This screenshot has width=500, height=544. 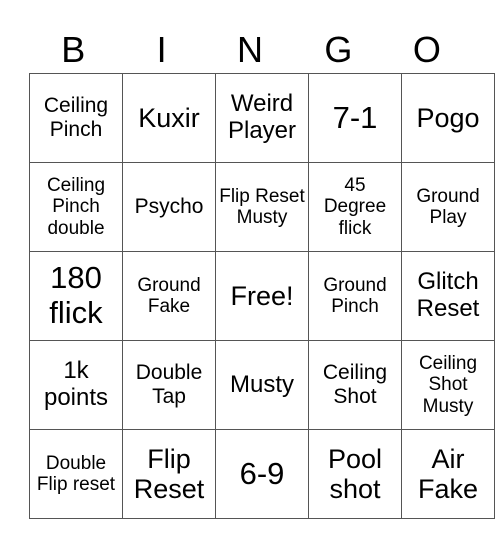 I want to click on bingo-cell: Ceiling Shot Musty, so click(x=448, y=385).